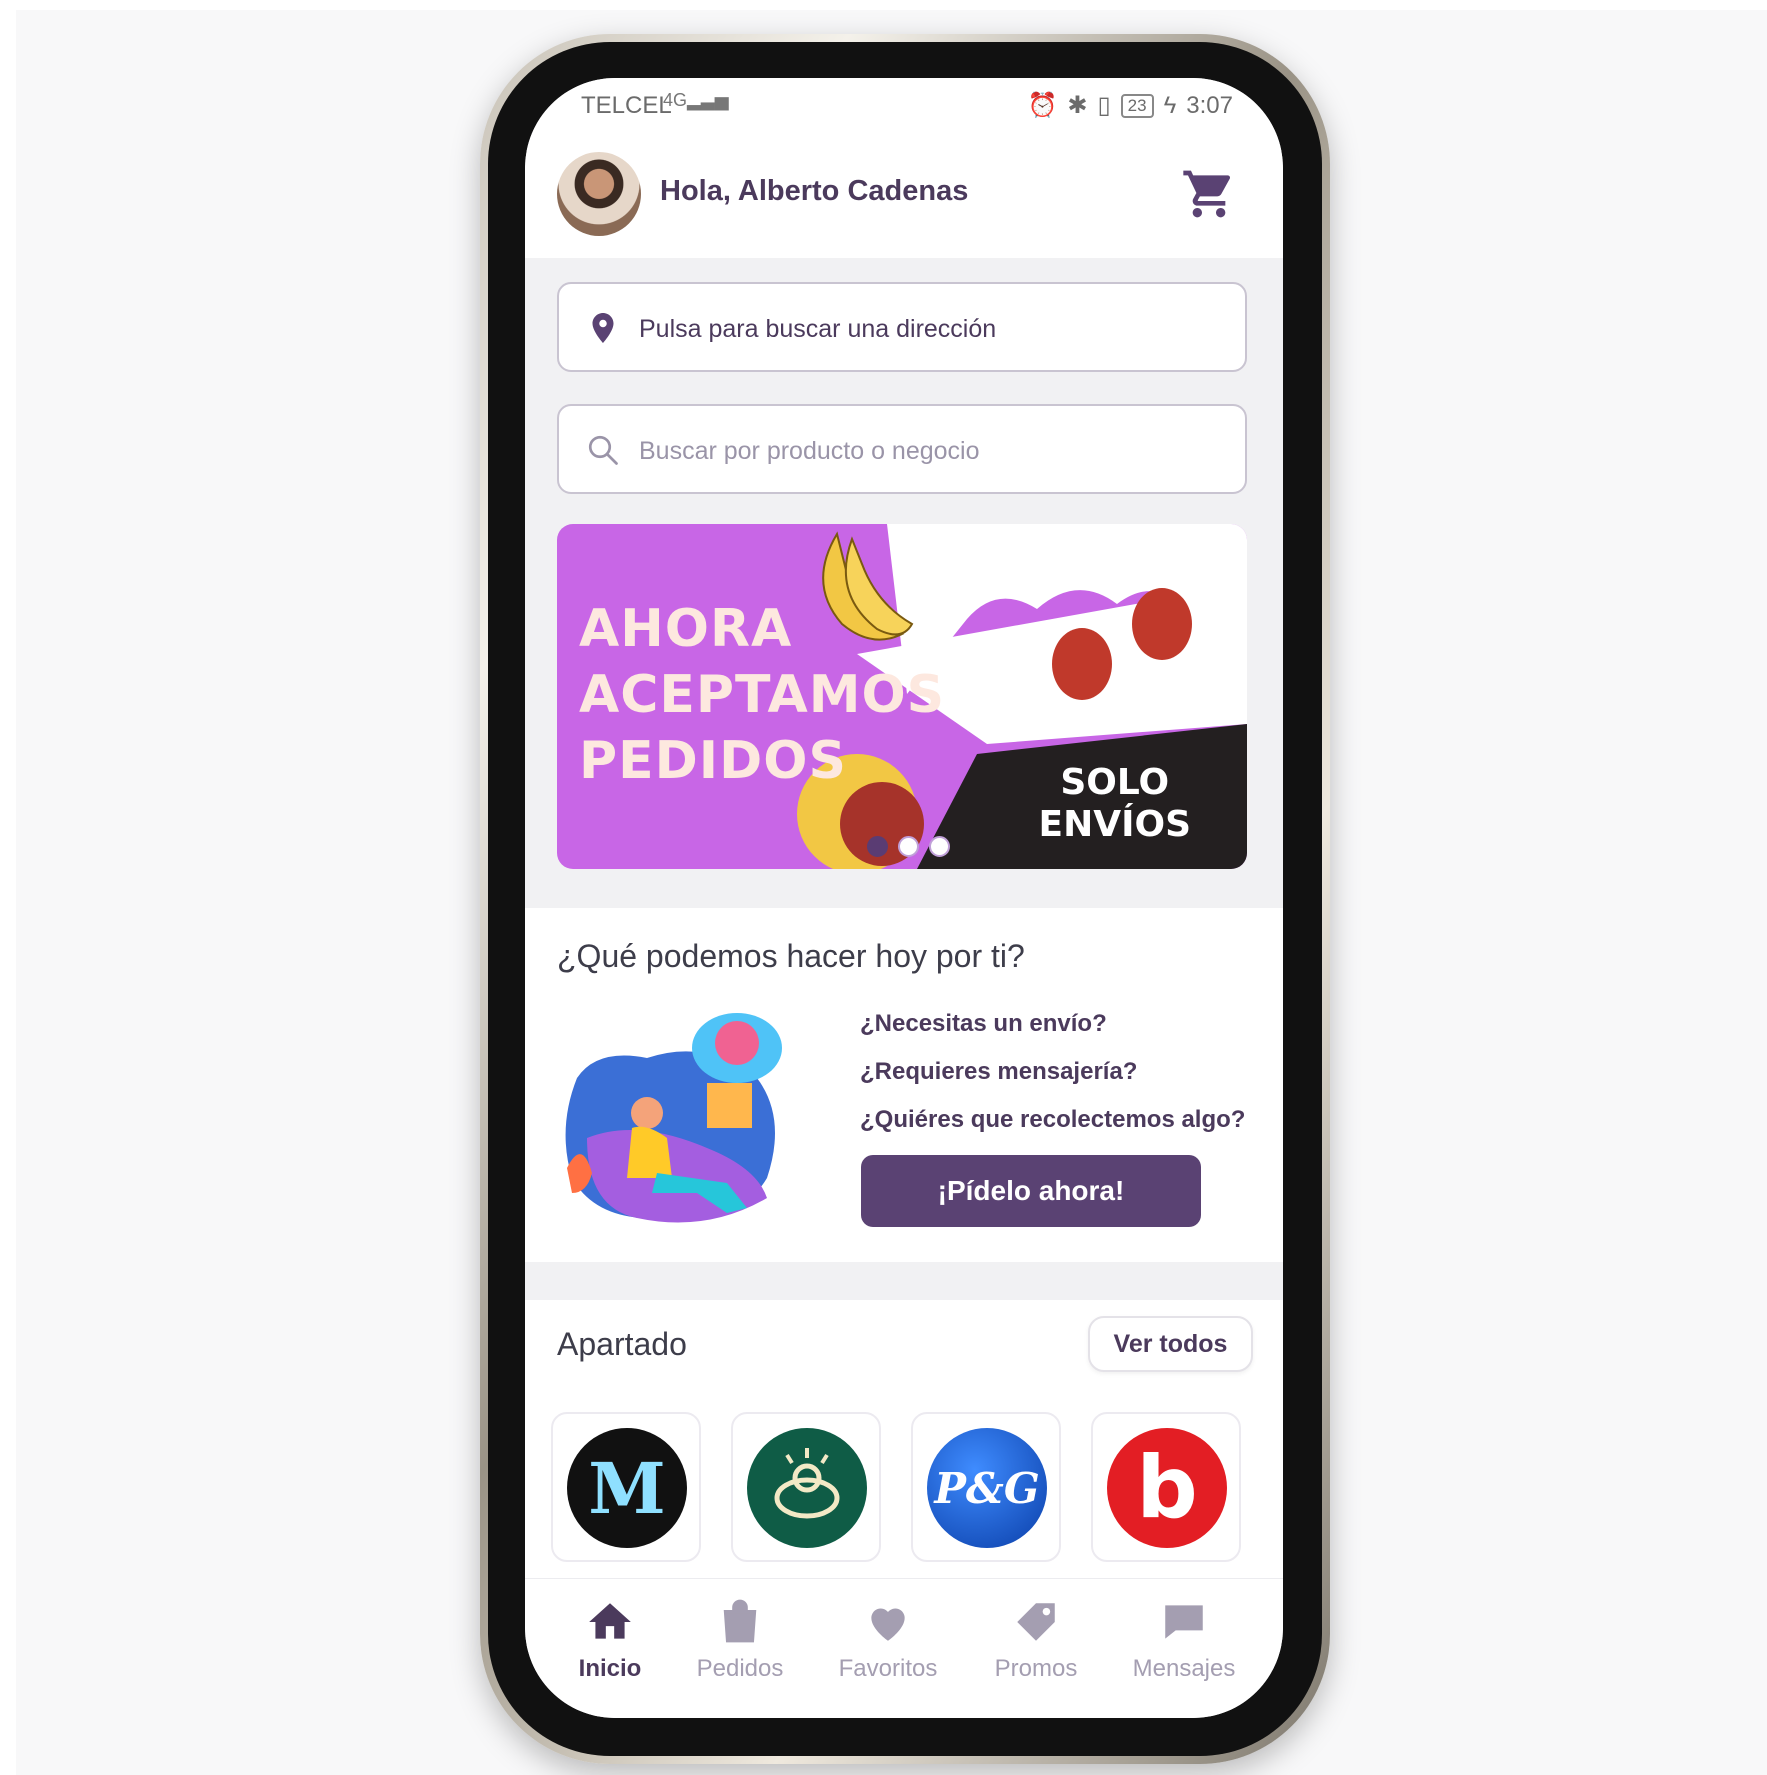 This screenshot has height=1775, width=1767. I want to click on banner-market-label: • MERCADO DE GUADALAJARA •, so click(1083, 551).